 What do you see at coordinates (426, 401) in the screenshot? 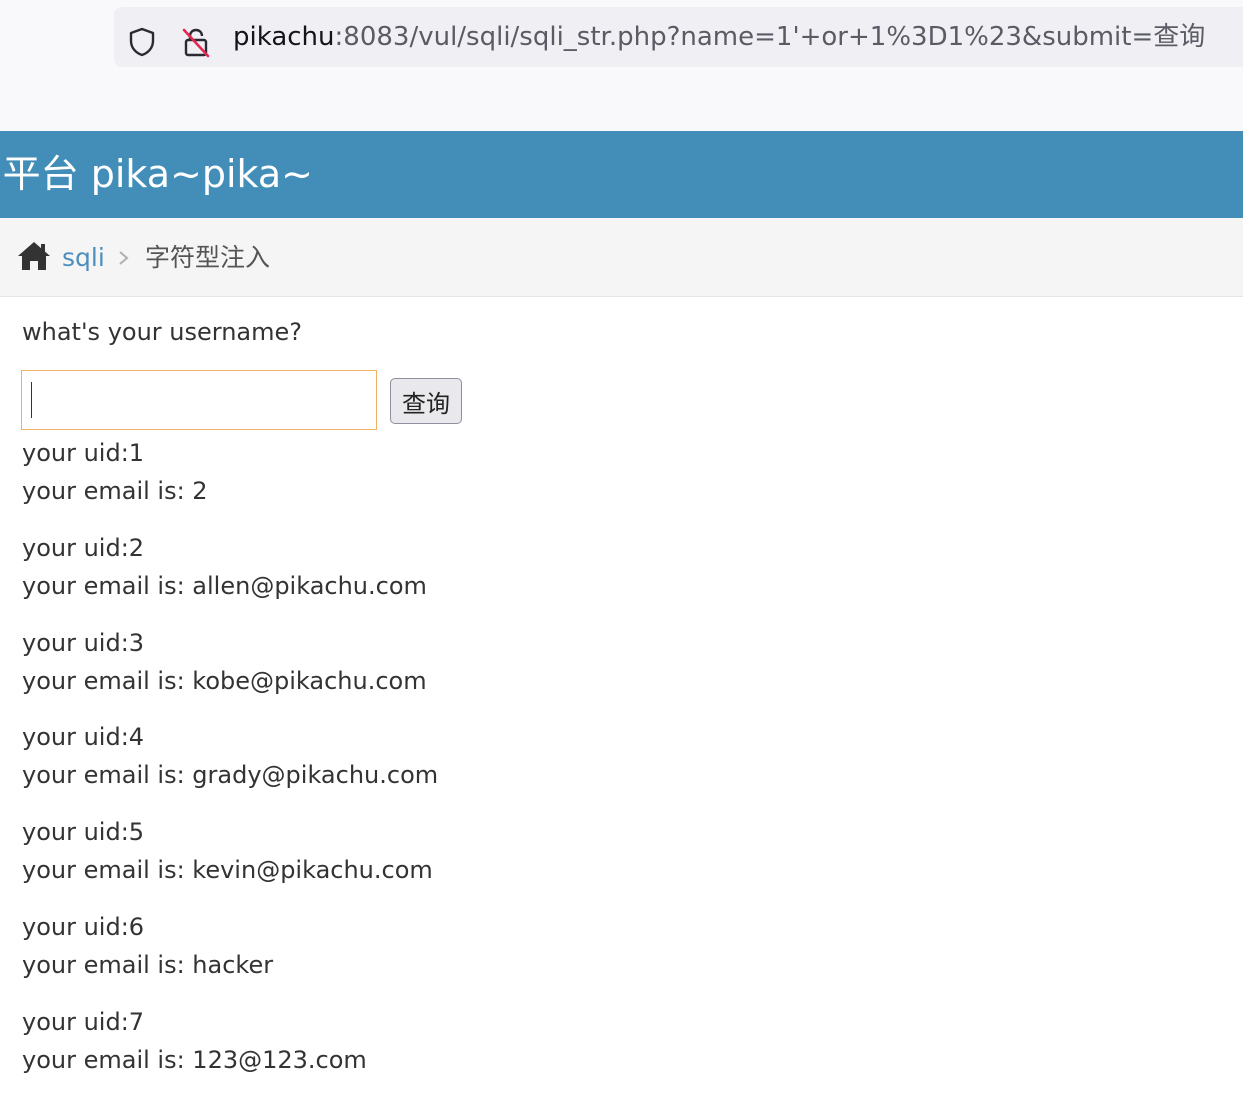
I see `submit-button: 查询` at bounding box center [426, 401].